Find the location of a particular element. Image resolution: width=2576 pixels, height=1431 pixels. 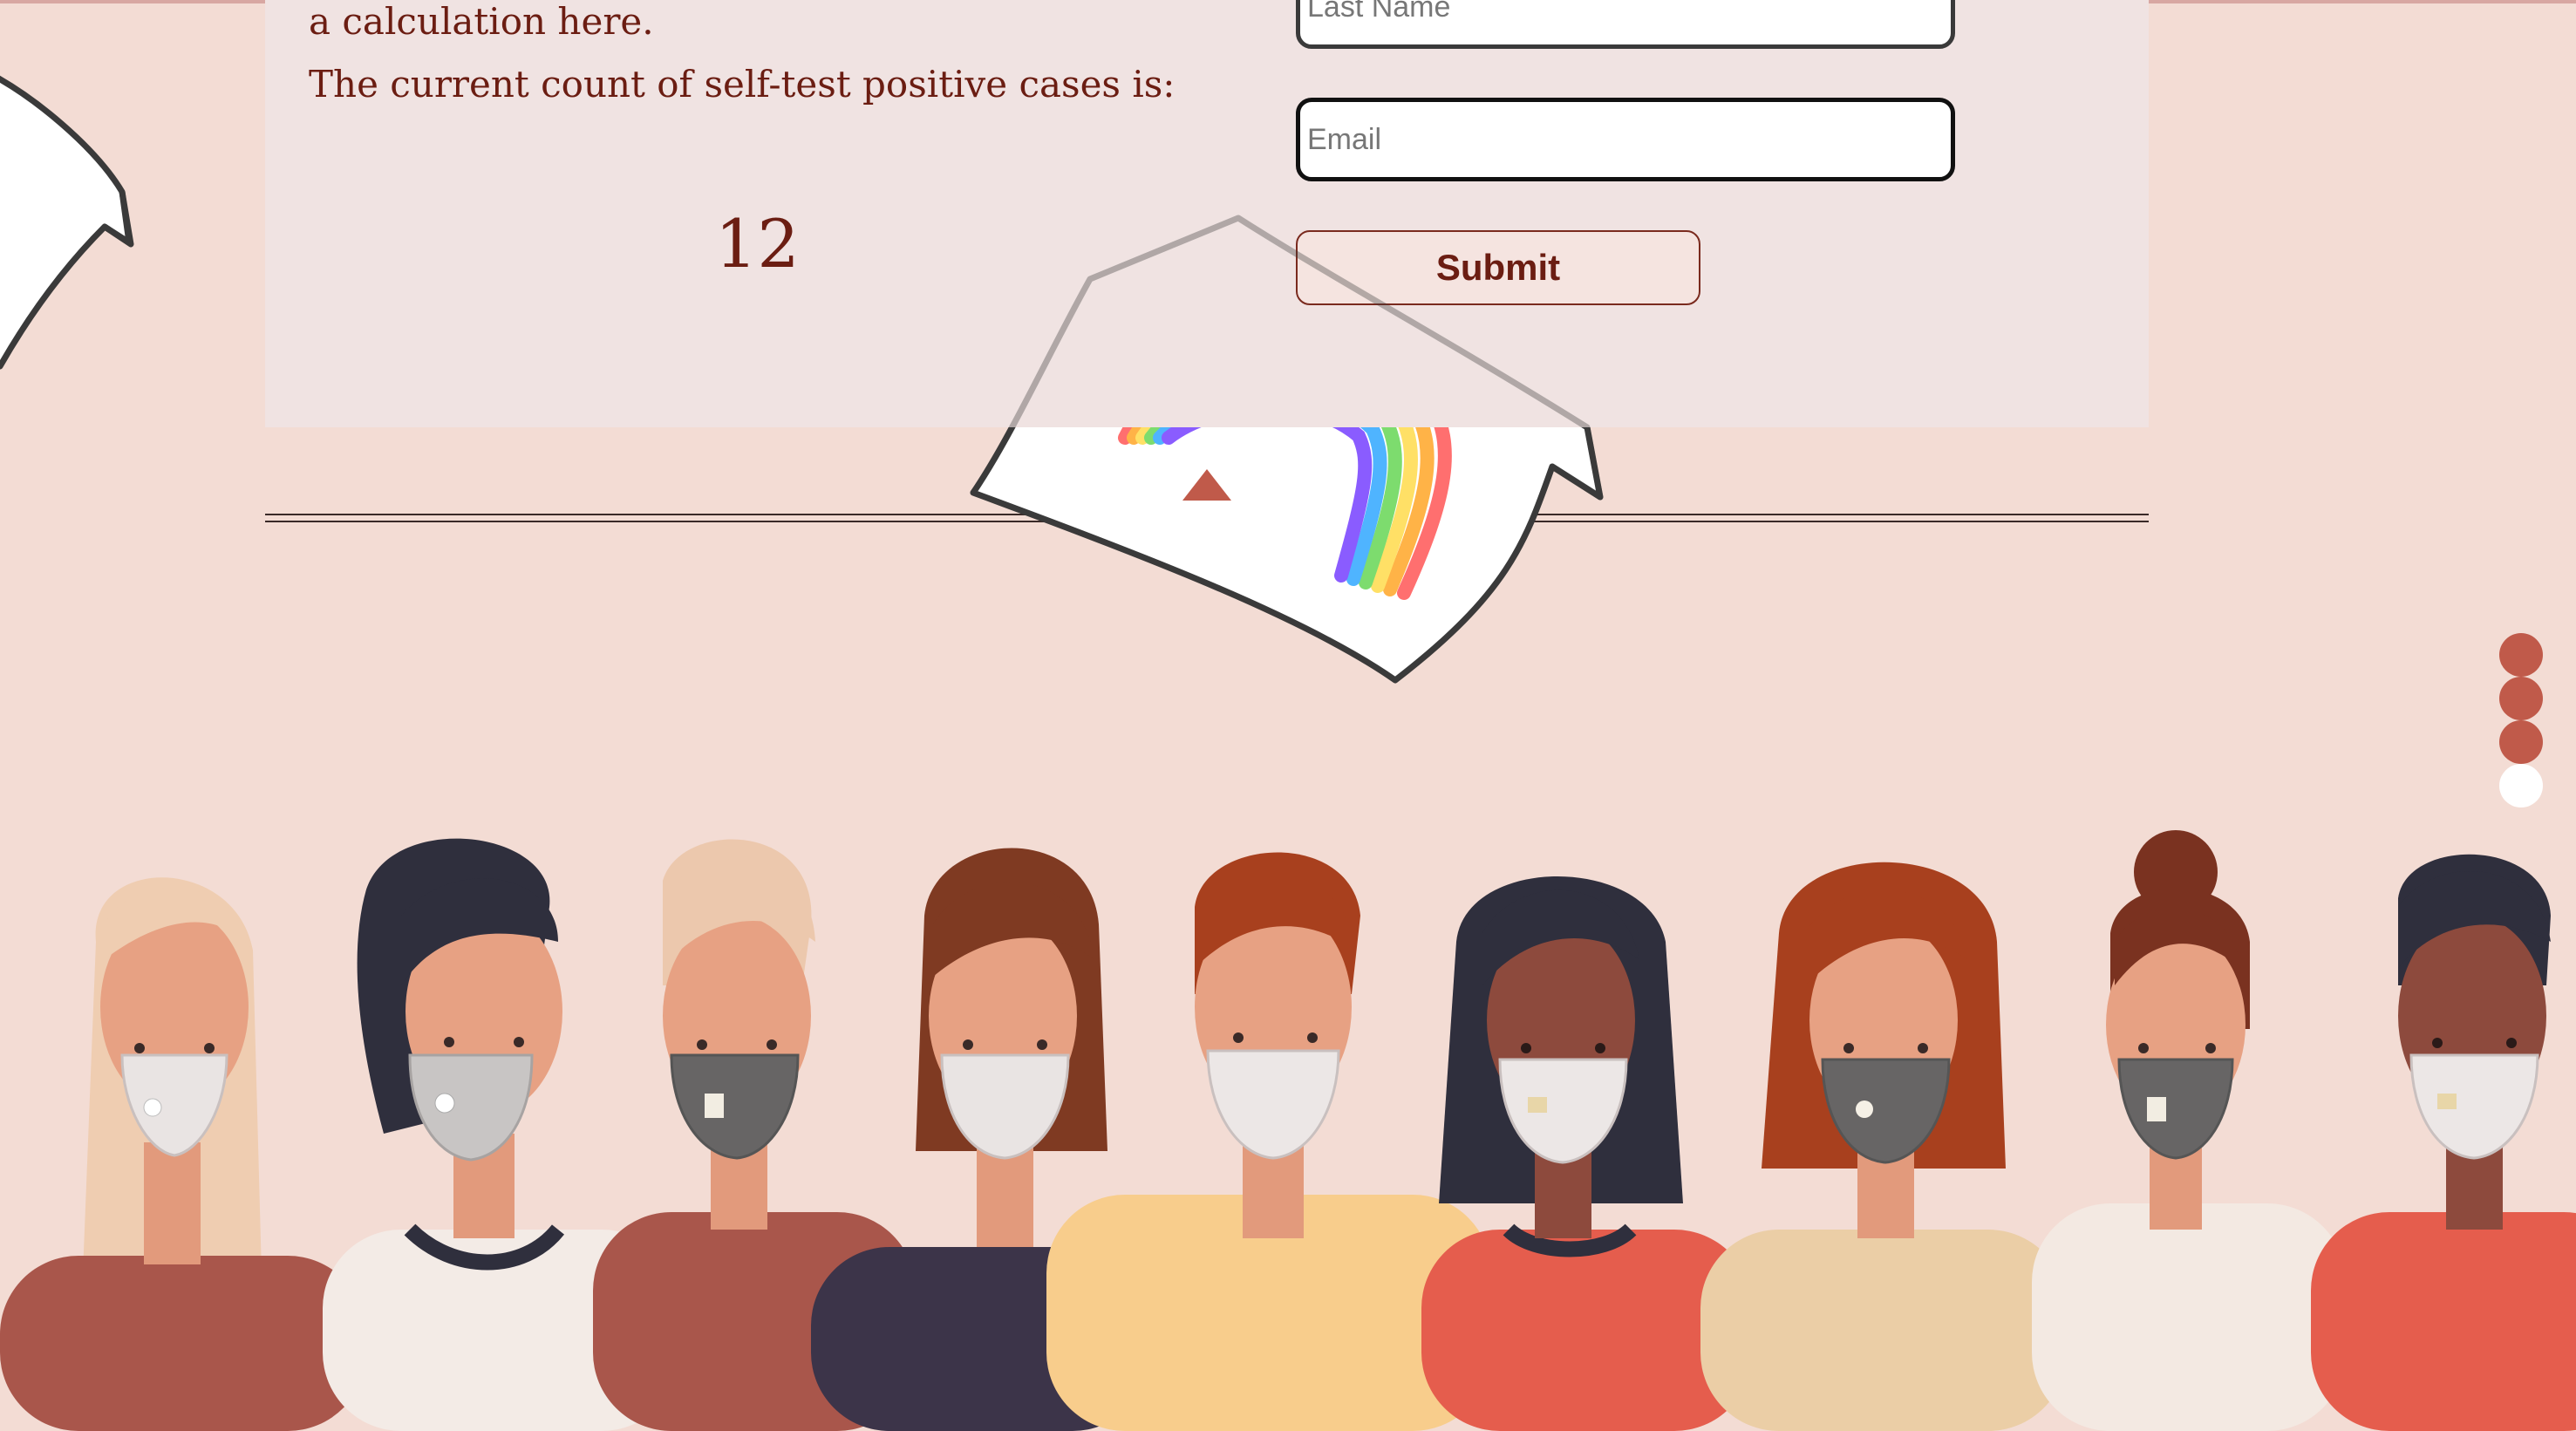

last-name-field is located at coordinates (1626, 24).